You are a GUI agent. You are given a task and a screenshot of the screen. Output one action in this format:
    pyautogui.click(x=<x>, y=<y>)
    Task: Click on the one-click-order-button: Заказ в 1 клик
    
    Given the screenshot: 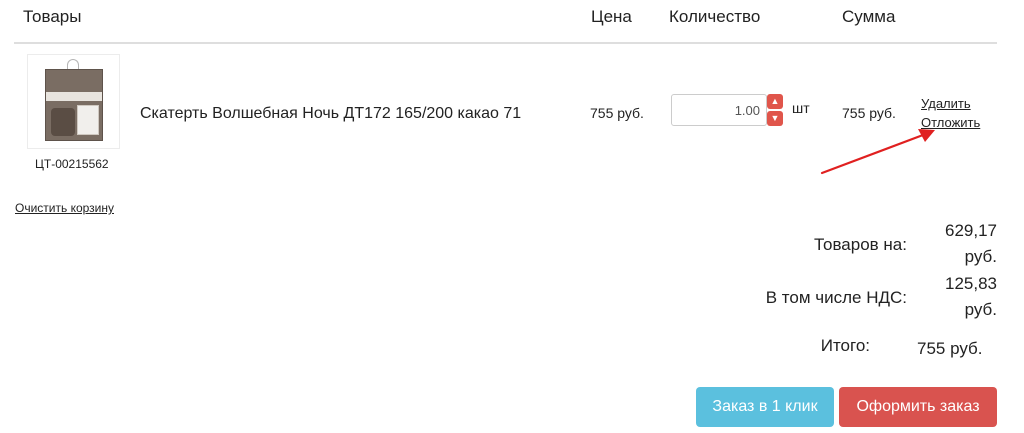 What is the action you would take?
    pyautogui.click(x=765, y=407)
    